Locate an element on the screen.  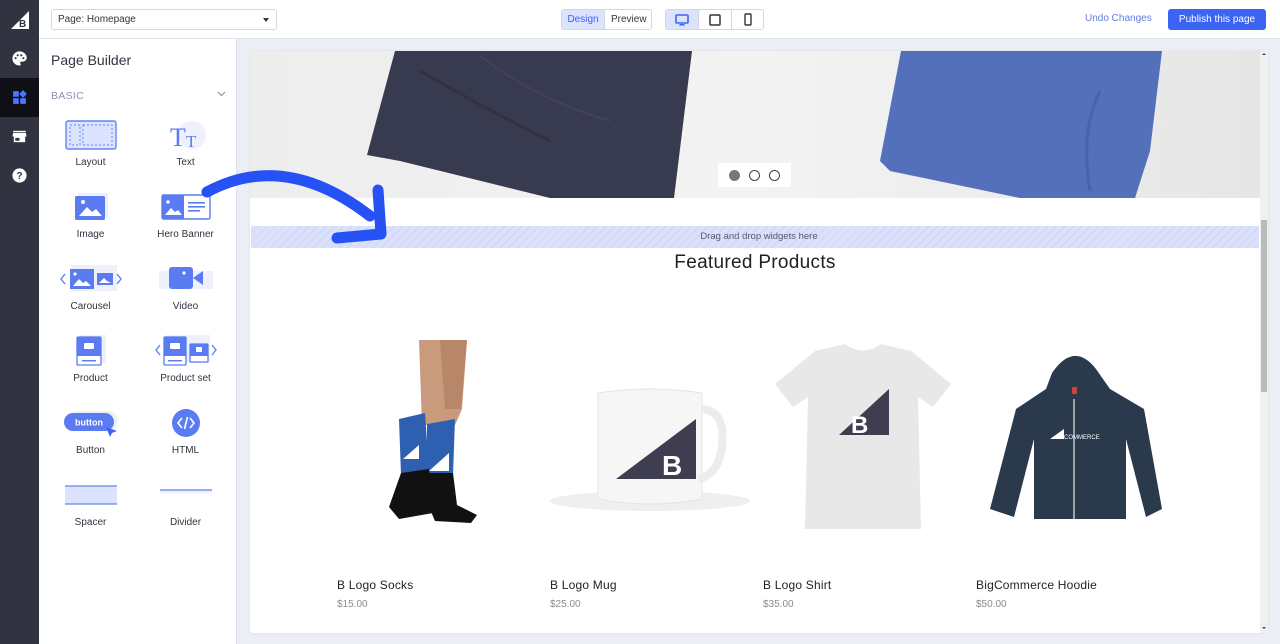
mode-toggle: Design Preview is located at coordinates (606, 19).